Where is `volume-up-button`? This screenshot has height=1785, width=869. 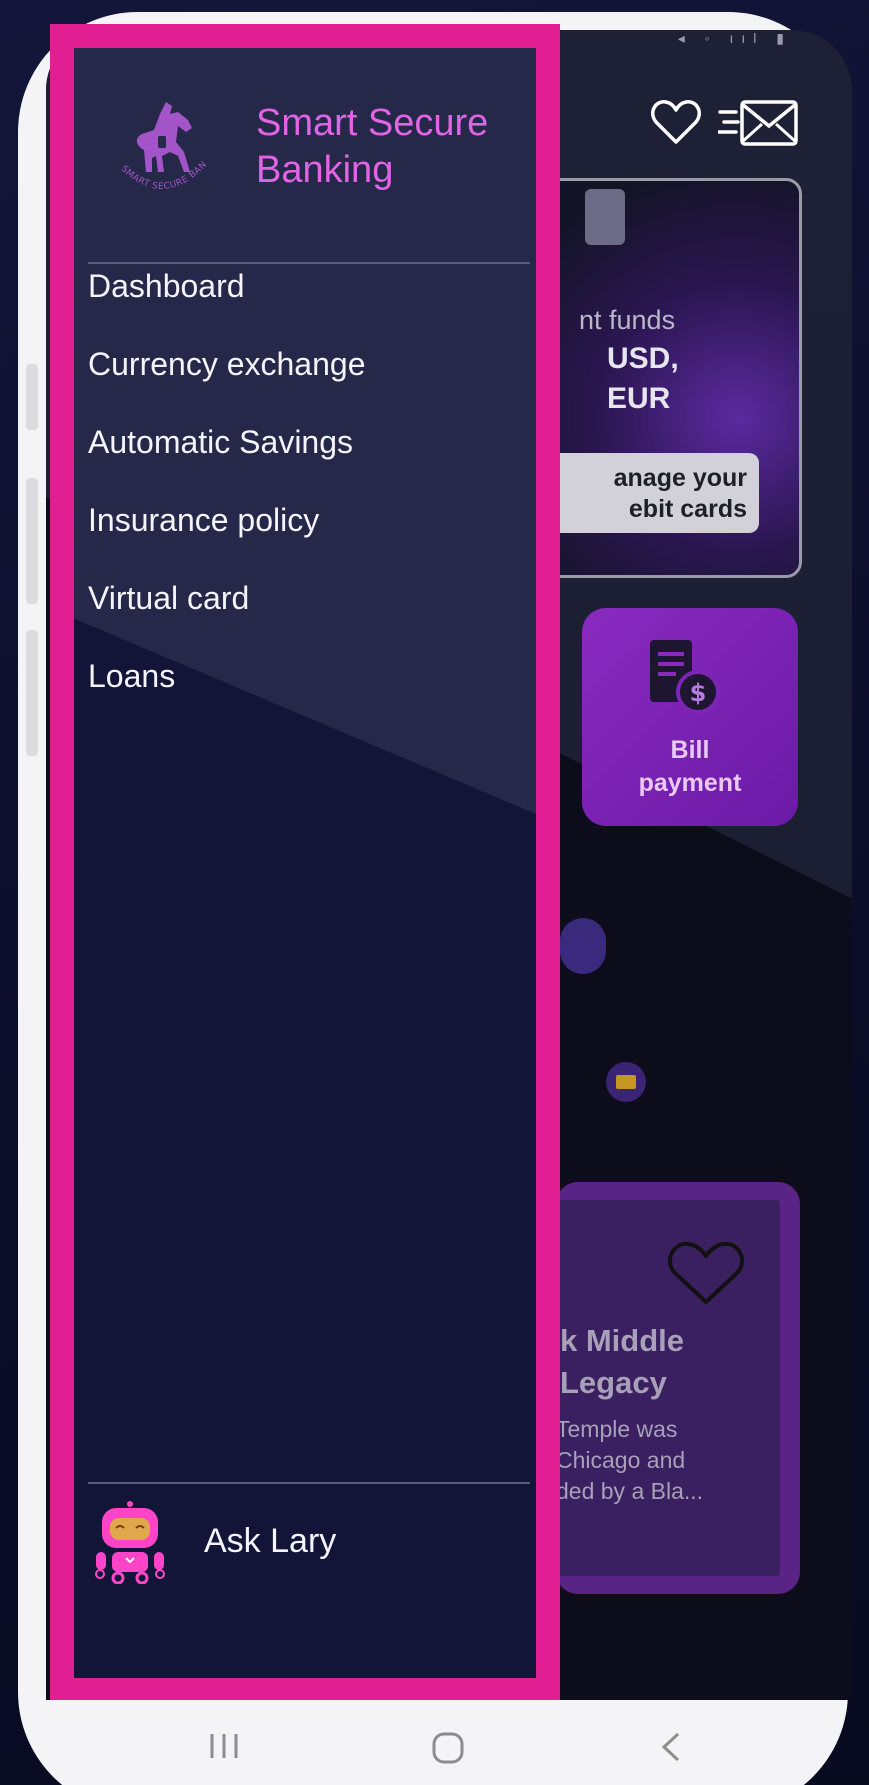 volume-up-button is located at coordinates (32, 397).